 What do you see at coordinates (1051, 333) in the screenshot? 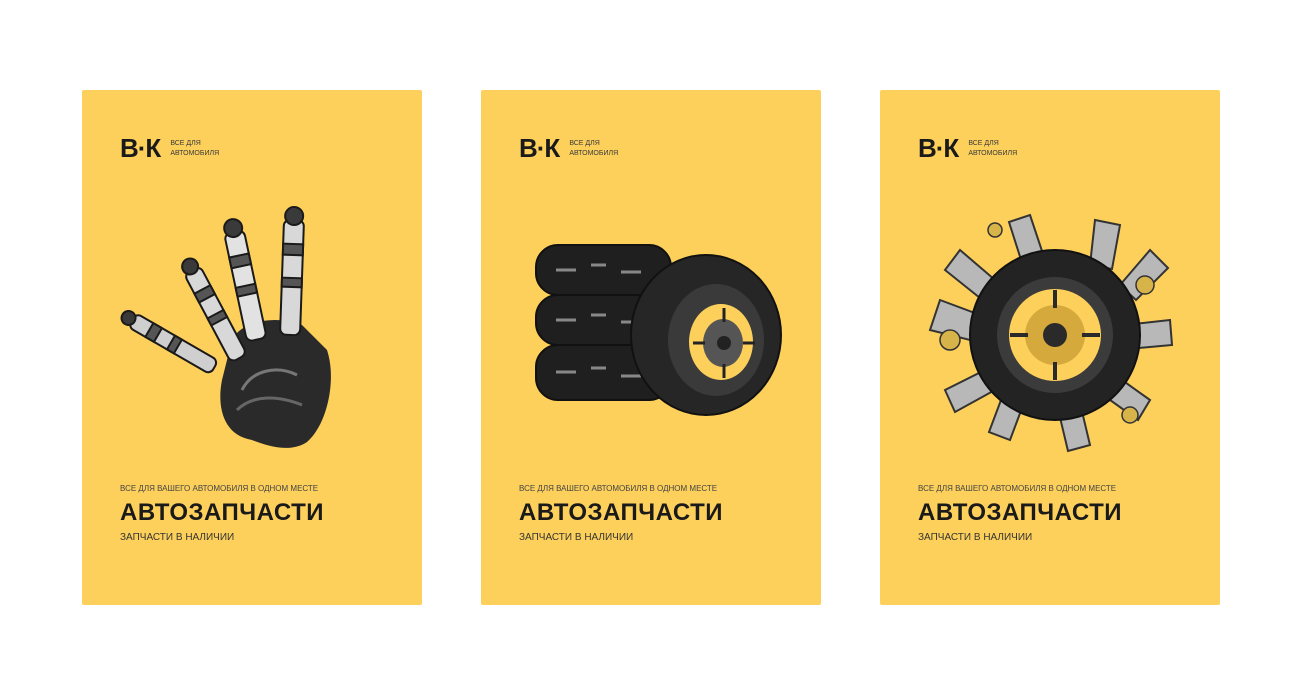
I see `wheel-parts-burst-icon` at bounding box center [1051, 333].